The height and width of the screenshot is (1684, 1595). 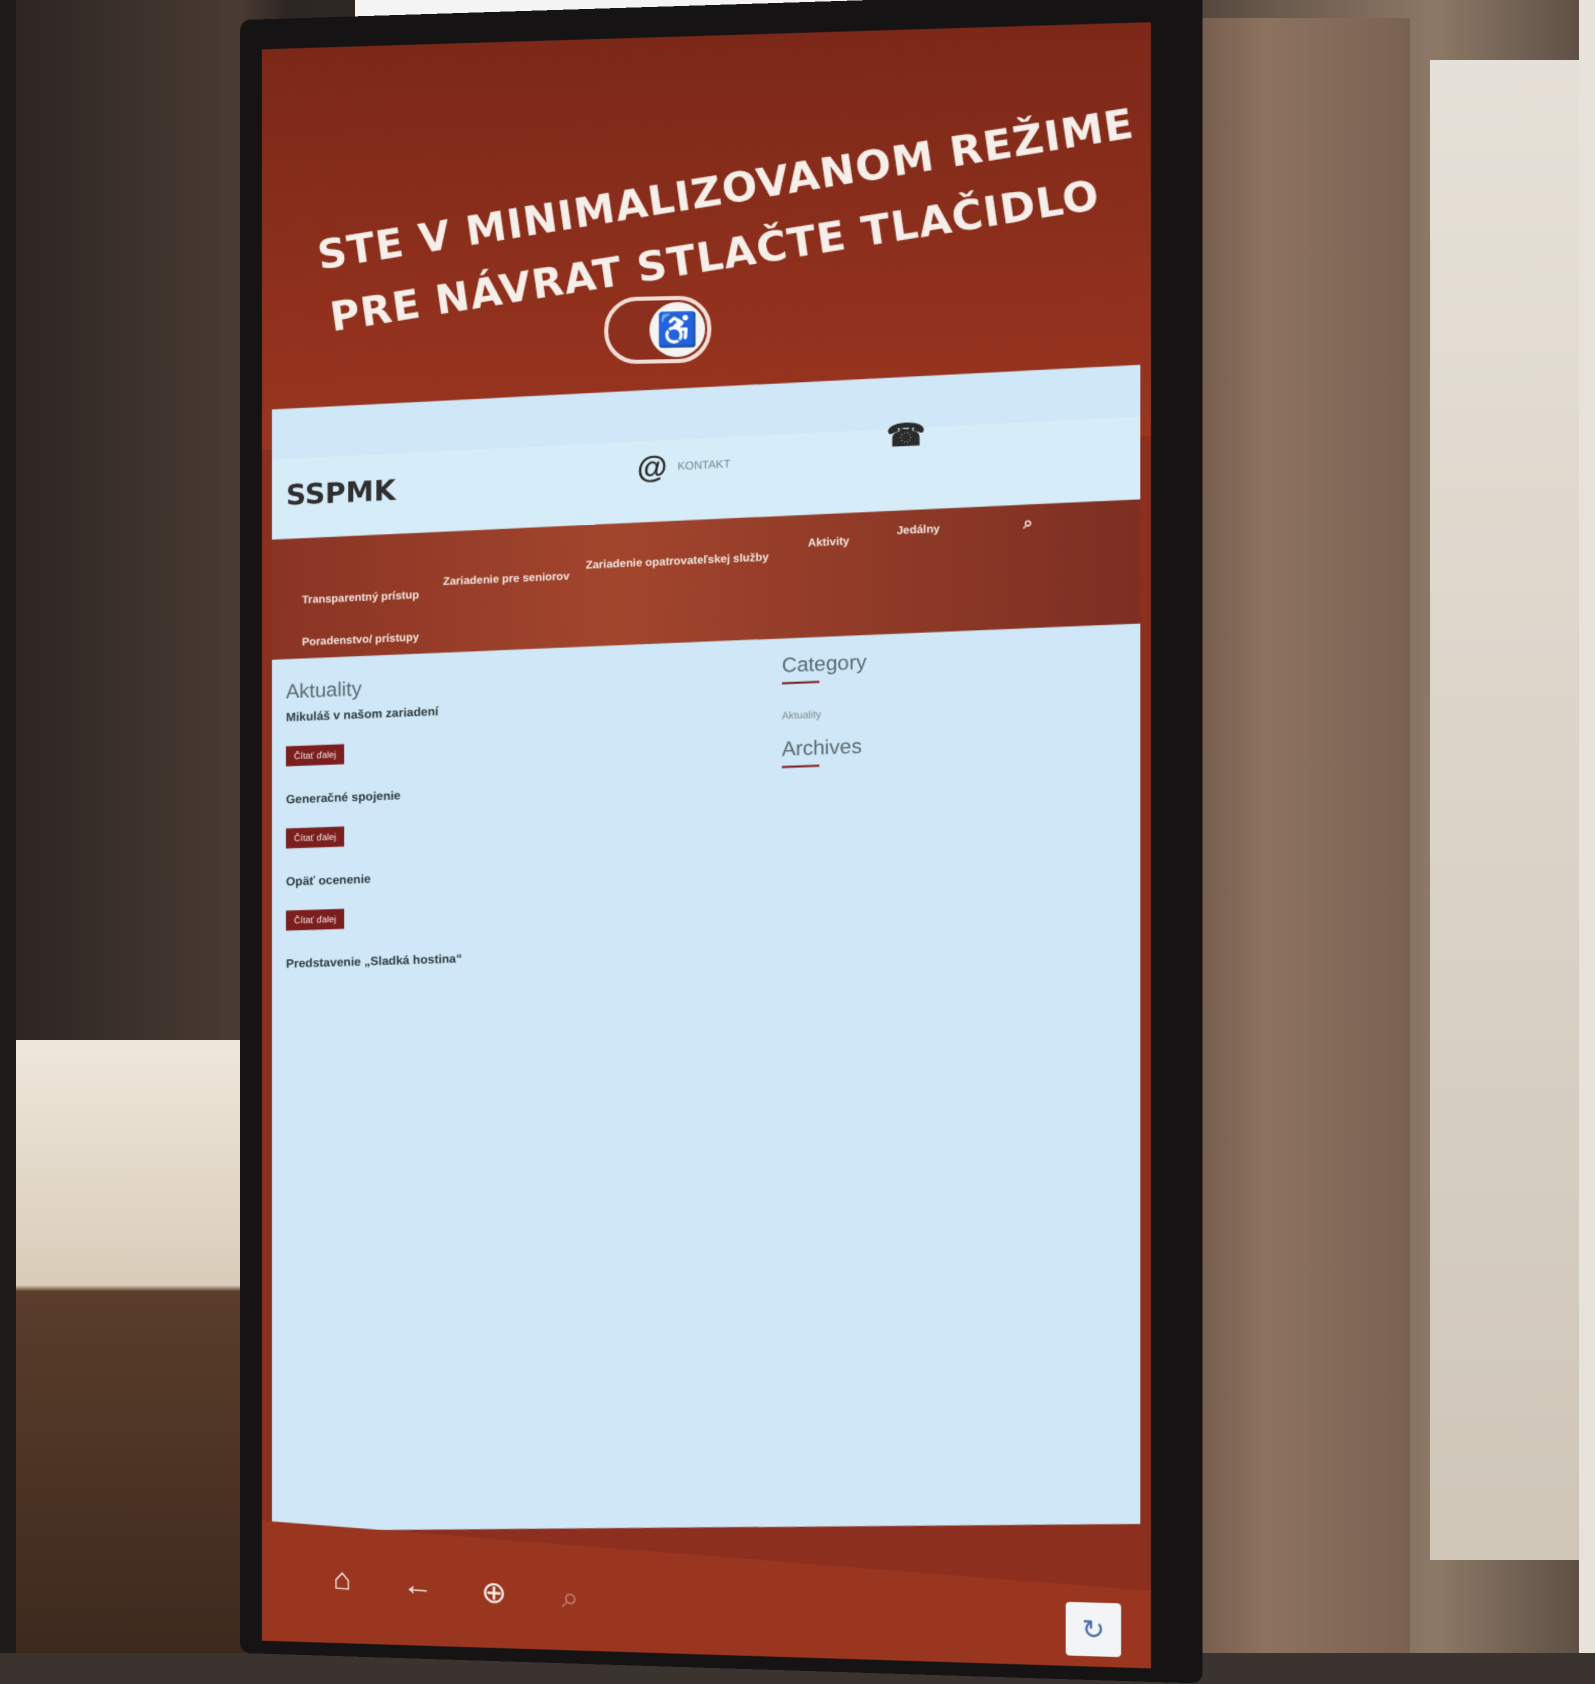 I want to click on nav-item-transparentny-pristup: Transparentný prístup, so click(x=360, y=597).